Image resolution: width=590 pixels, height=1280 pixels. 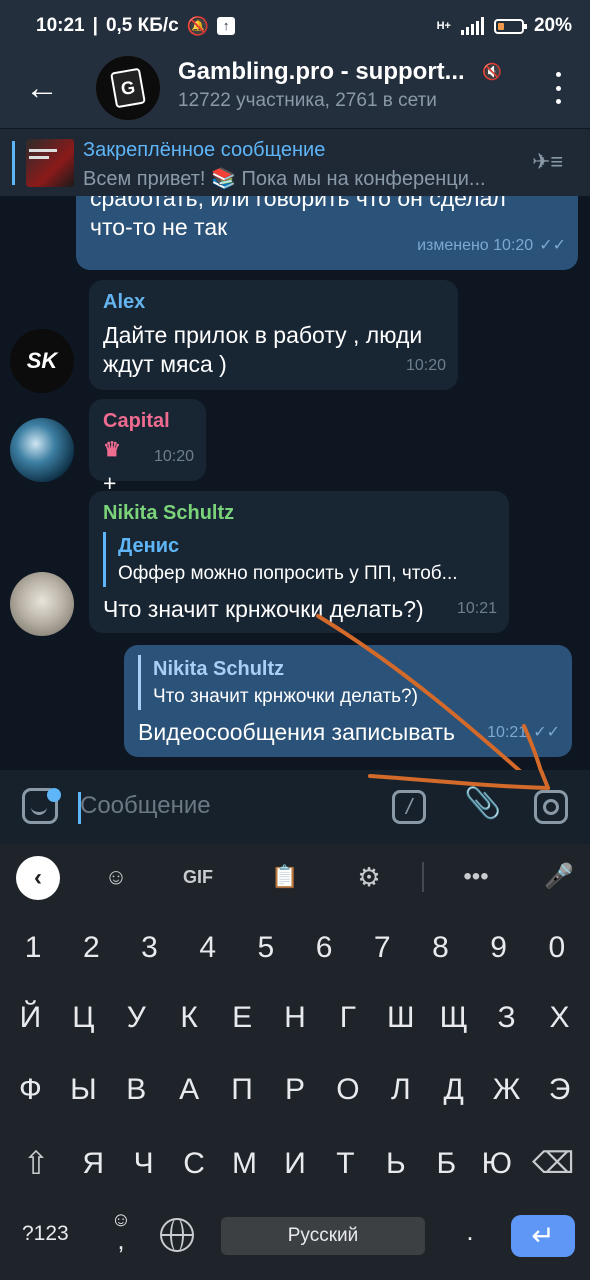 I want to click on key-letter: Ф, so click(x=30, y=1090).